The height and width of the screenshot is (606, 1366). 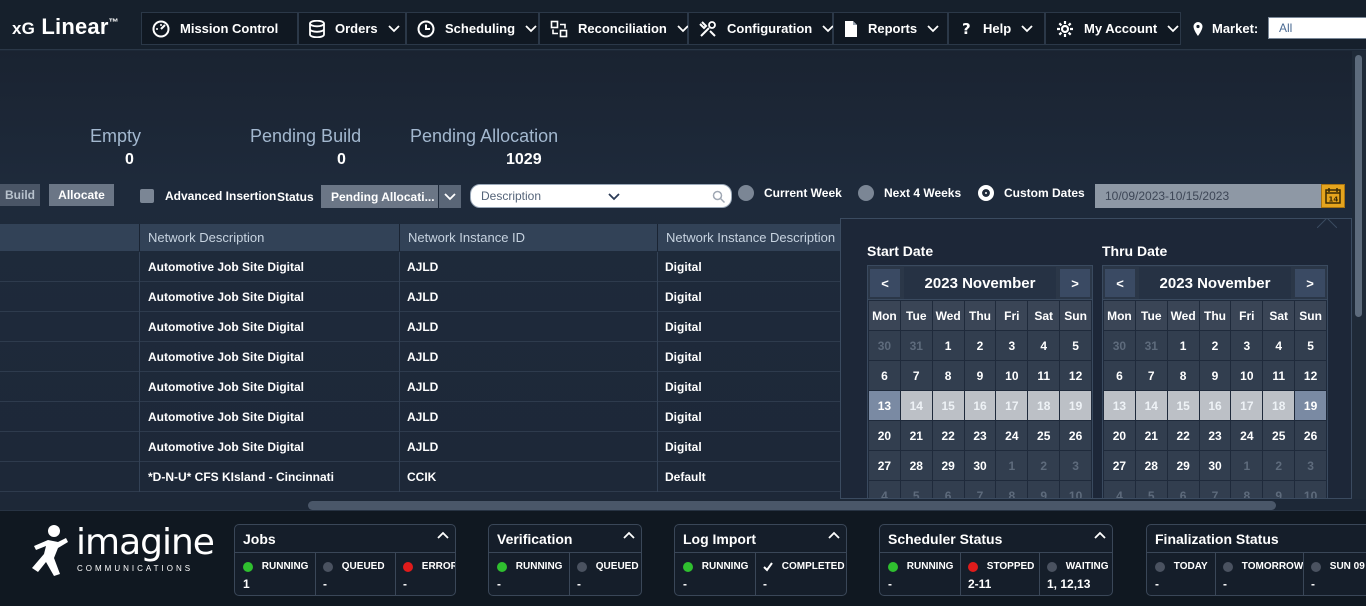 I want to click on column-header-network-description: Network Description, so click(x=269, y=237).